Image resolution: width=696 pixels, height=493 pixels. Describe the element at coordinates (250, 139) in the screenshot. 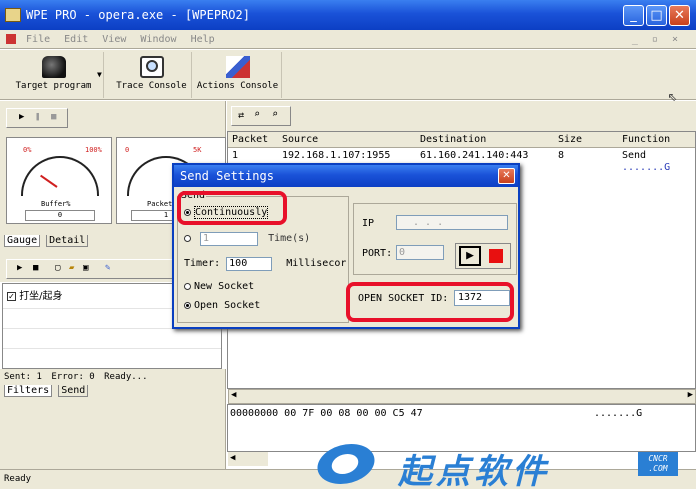

I see `col-packet: Packet` at that location.